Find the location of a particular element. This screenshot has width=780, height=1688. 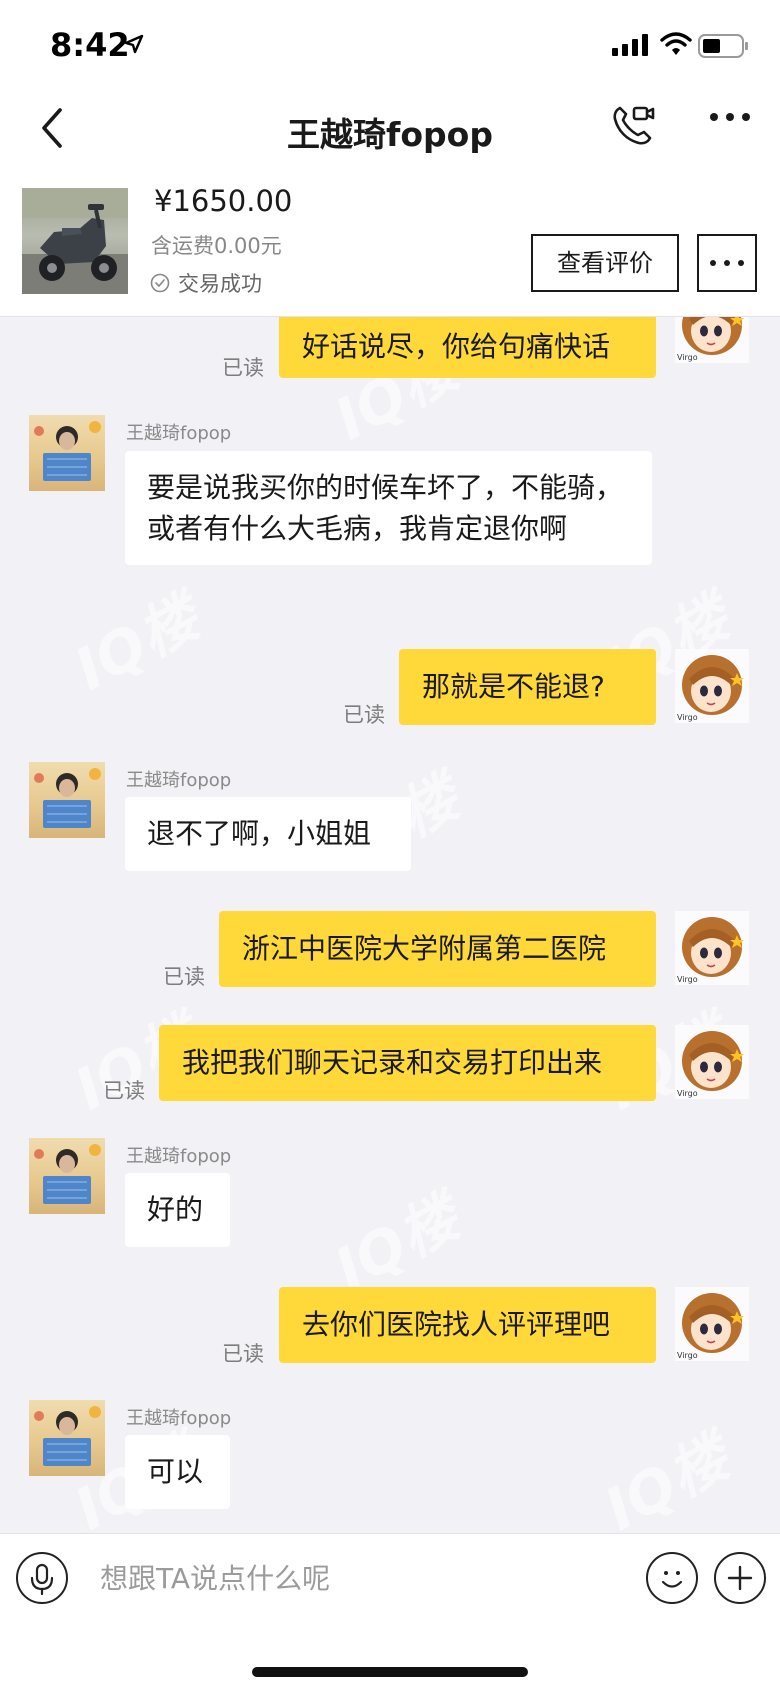

product-card: ¥1650.00 含运费0.00元 交易成功 查看评价 is located at coordinates (390, 248).